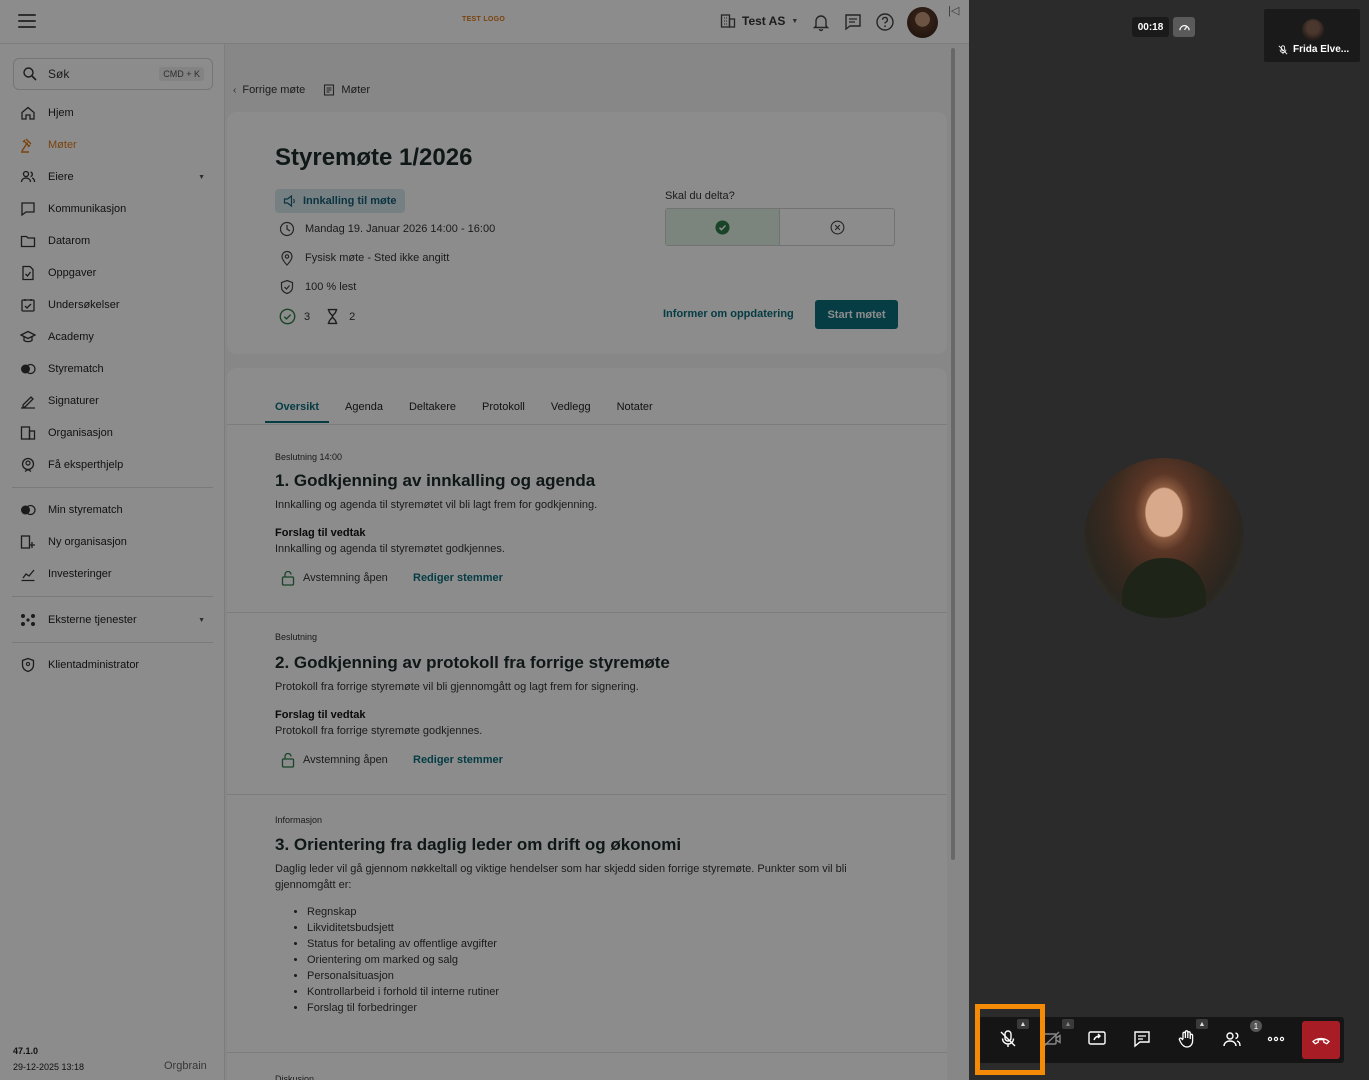 Image resolution: width=1369 pixels, height=1080 pixels. Describe the element at coordinates (1023, 1024) in the screenshot. I see `mic-options-caret: ▲` at that location.